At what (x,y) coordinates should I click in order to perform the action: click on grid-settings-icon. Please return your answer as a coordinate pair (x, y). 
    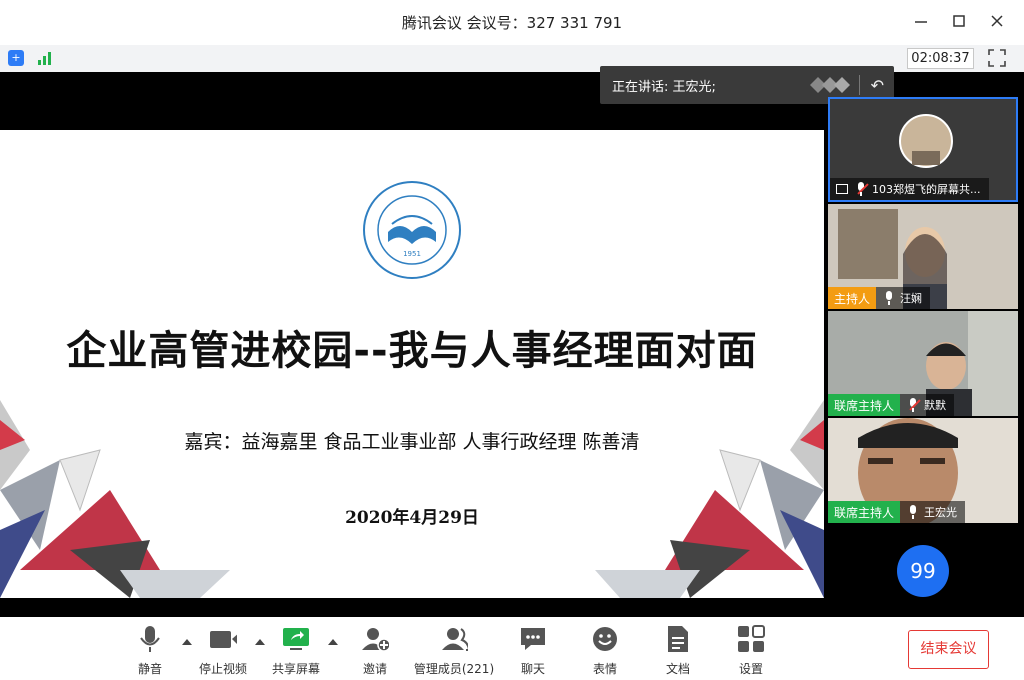
    Looking at the image, I should click on (751, 639).